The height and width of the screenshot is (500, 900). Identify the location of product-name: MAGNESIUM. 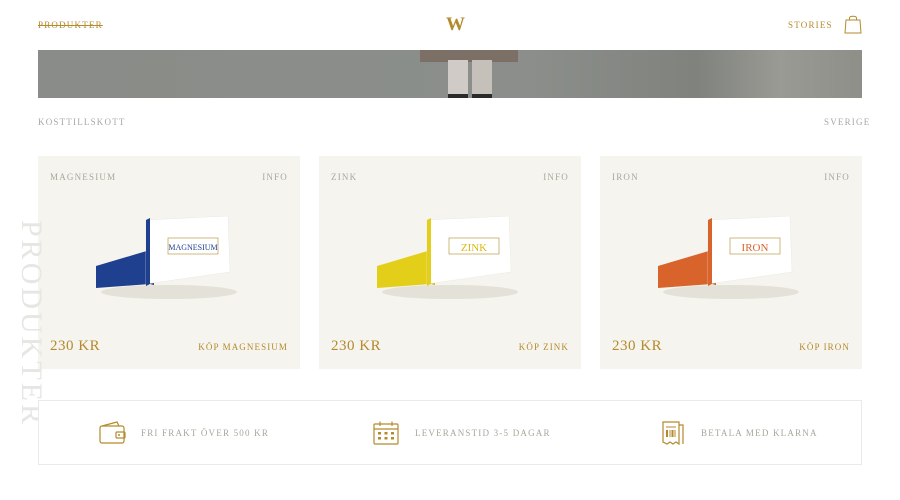
(83, 177).